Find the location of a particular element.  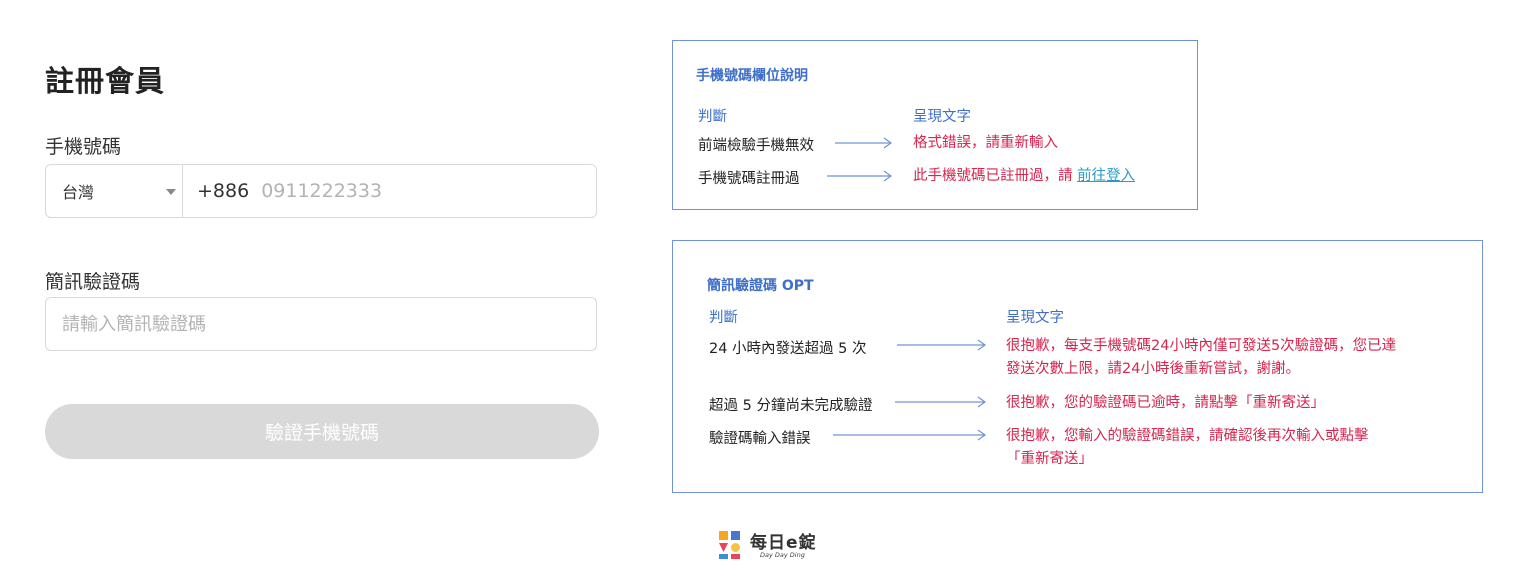

sms-notes-title: 簡訊驗證碼 OPT is located at coordinates (760, 286).